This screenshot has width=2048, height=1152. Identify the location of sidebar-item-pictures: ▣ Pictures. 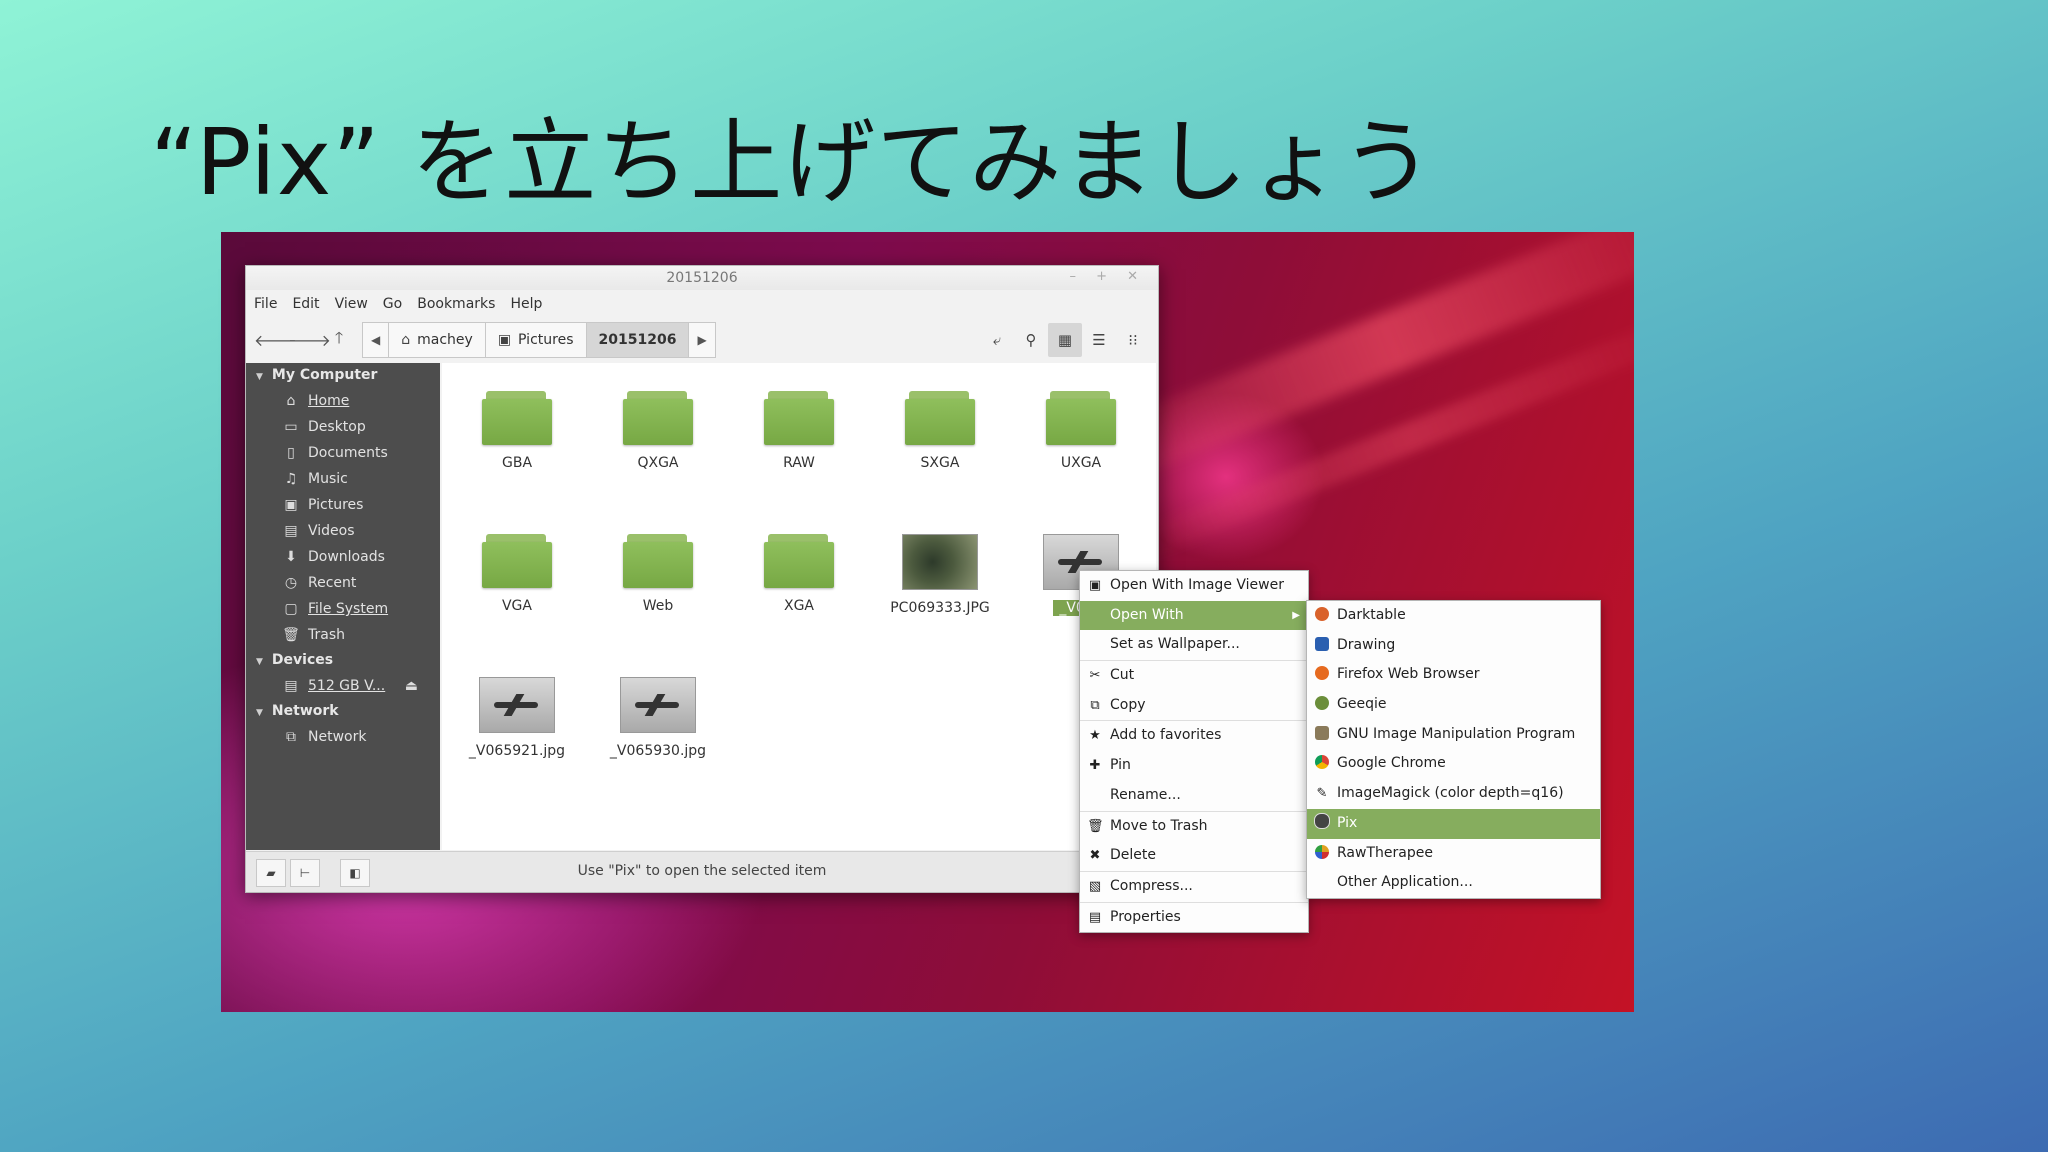
(343, 505).